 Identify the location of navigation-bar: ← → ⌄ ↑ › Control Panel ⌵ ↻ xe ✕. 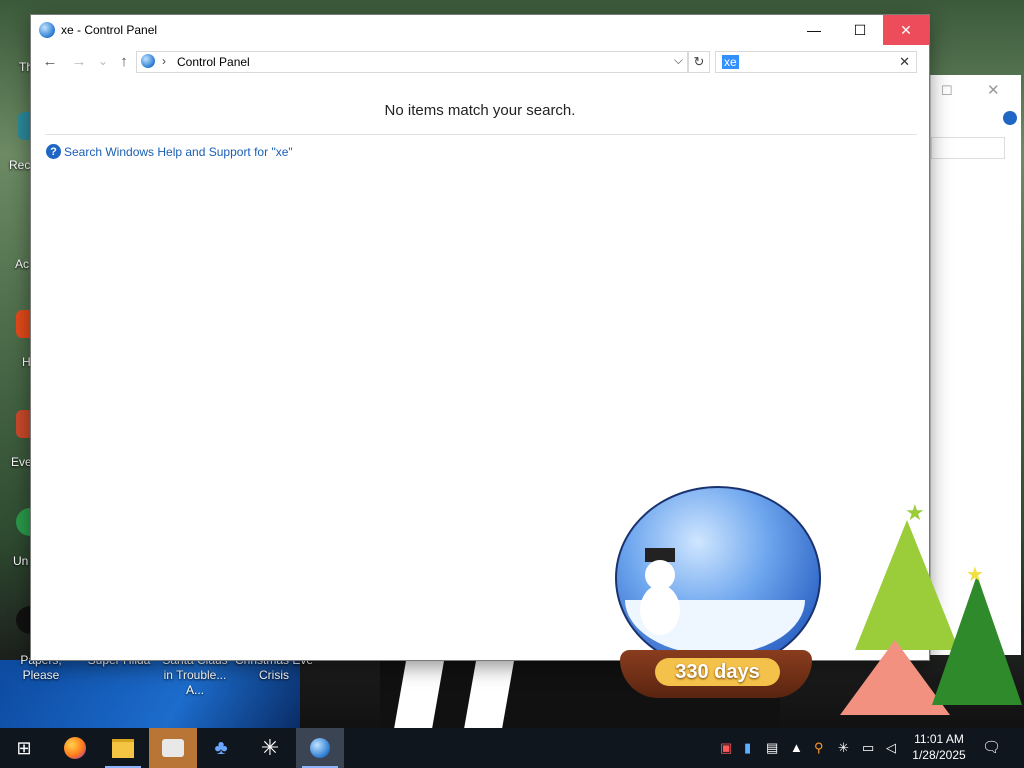
(480, 62).